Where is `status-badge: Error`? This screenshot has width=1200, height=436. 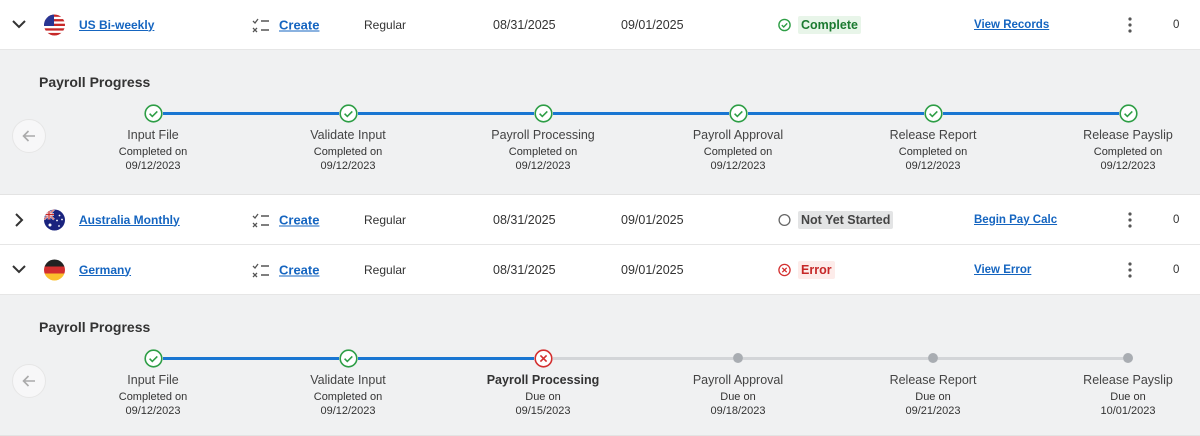
status-badge: Error is located at coordinates (816, 269).